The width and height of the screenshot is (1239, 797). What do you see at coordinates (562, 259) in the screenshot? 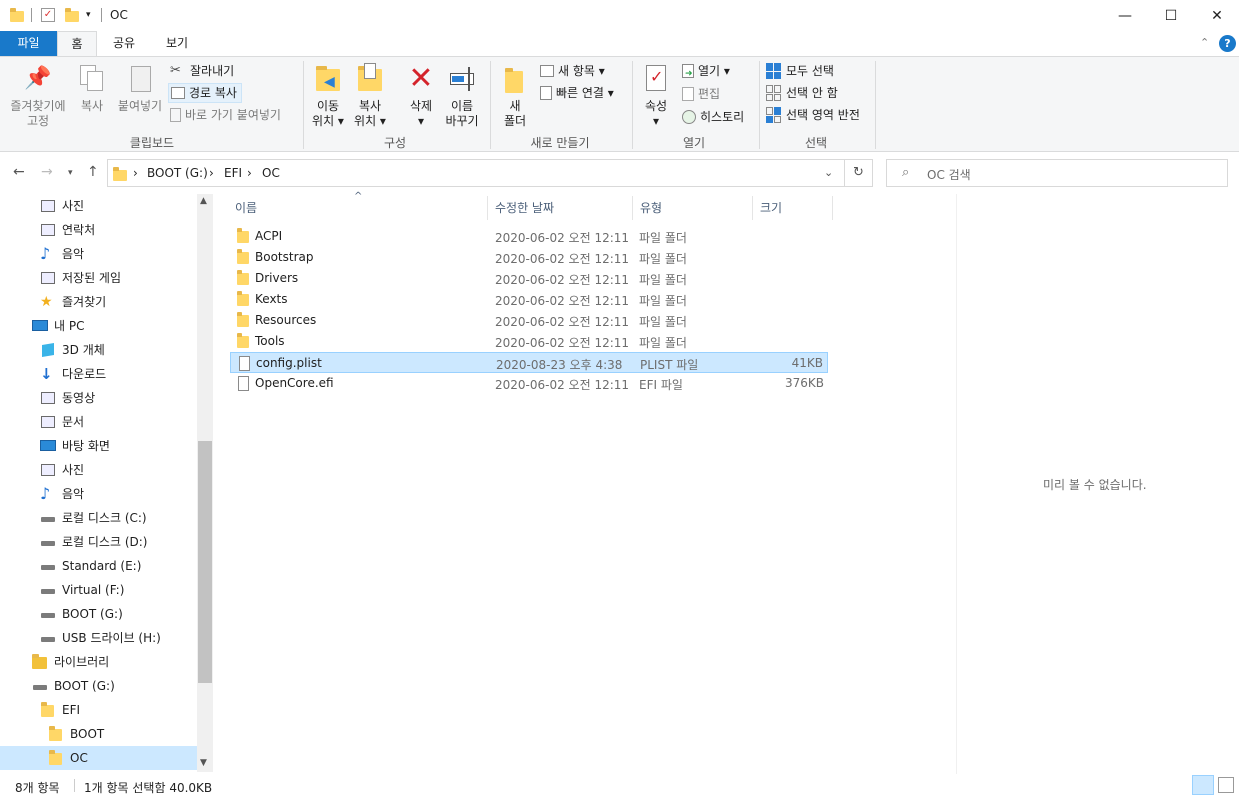
I see `file-date: 2020-06-02 오전 12:11` at bounding box center [562, 259].